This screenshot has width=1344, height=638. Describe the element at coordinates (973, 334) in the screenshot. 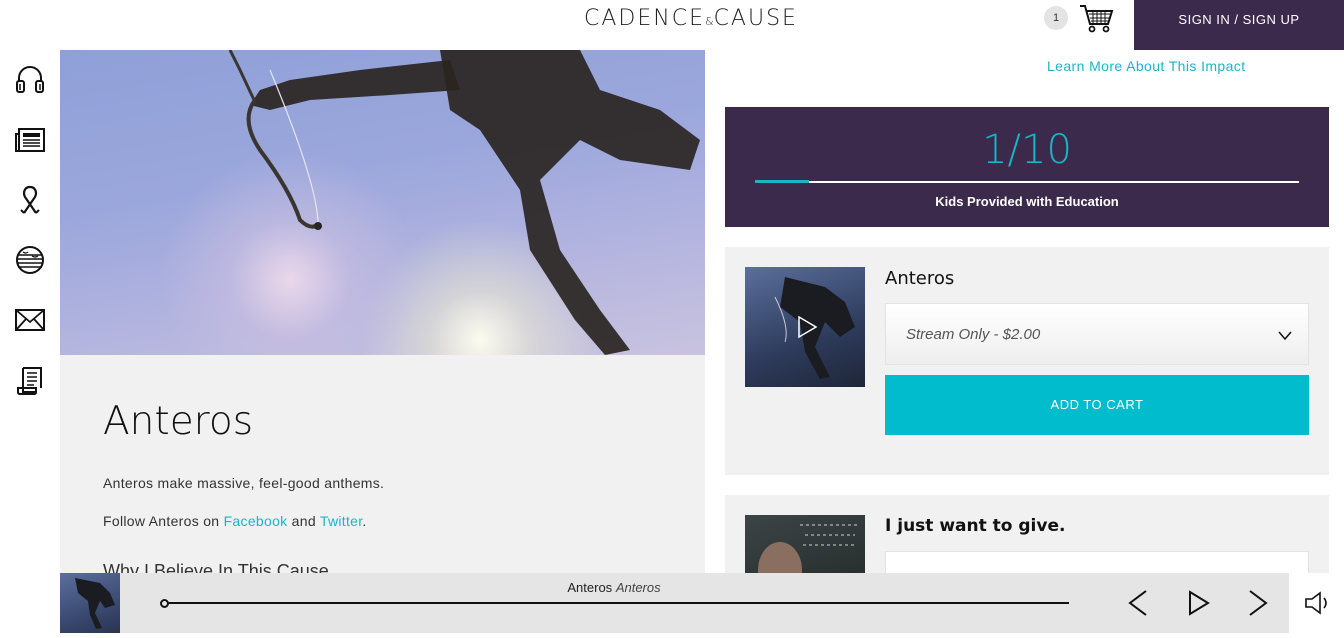

I see `selected-option: Stream Only - $2.00` at that location.